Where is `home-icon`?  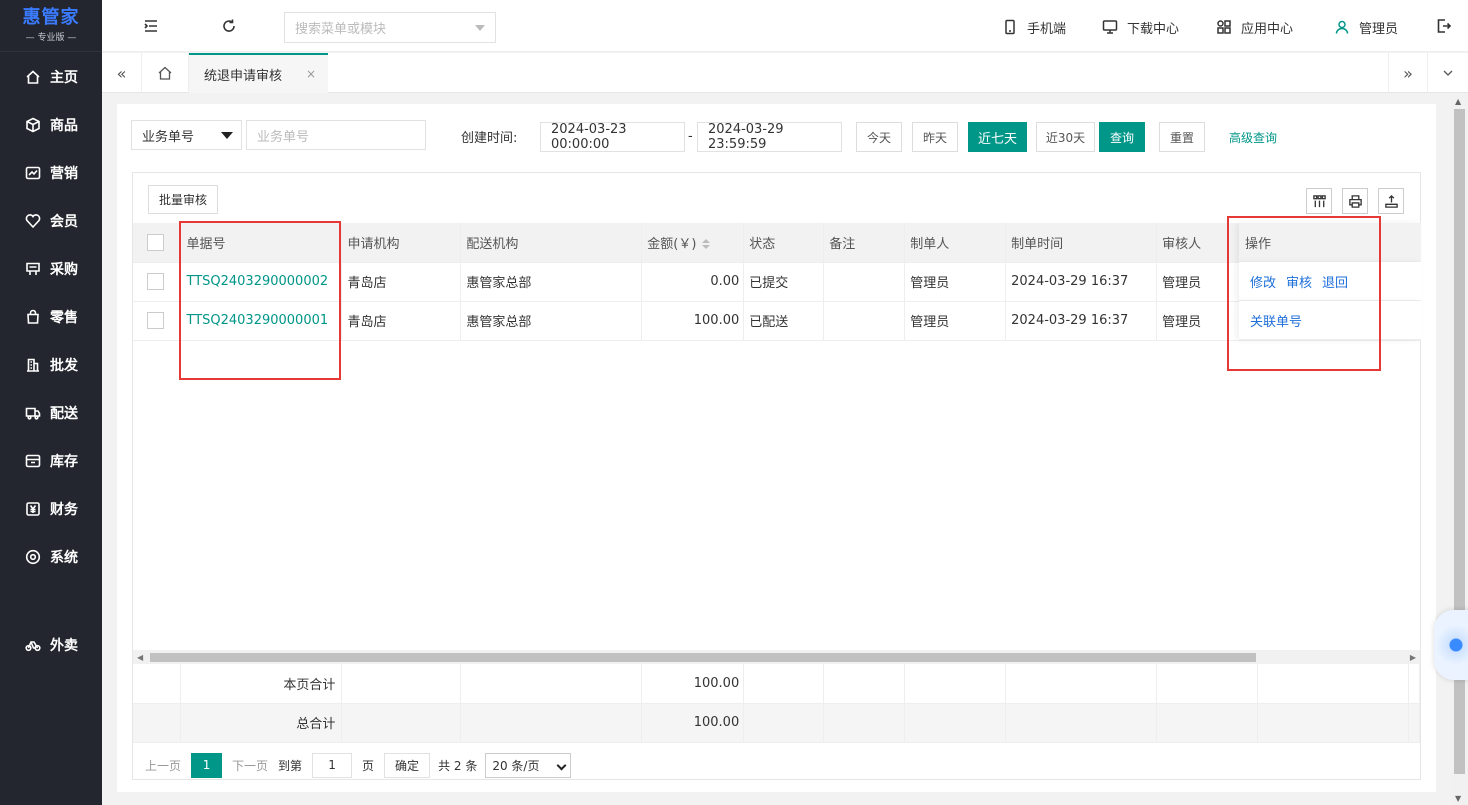 home-icon is located at coordinates (33, 77).